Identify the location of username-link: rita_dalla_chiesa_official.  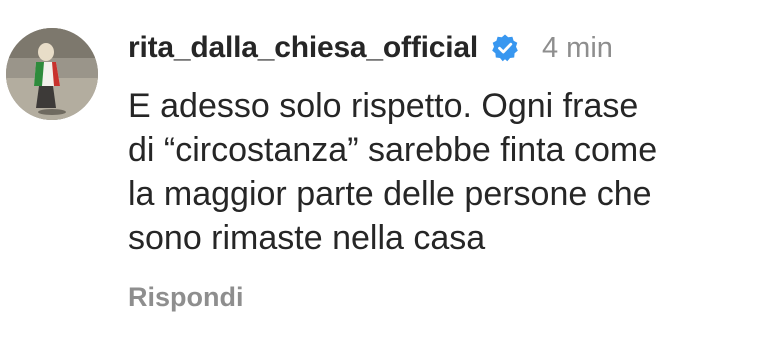
(303, 48).